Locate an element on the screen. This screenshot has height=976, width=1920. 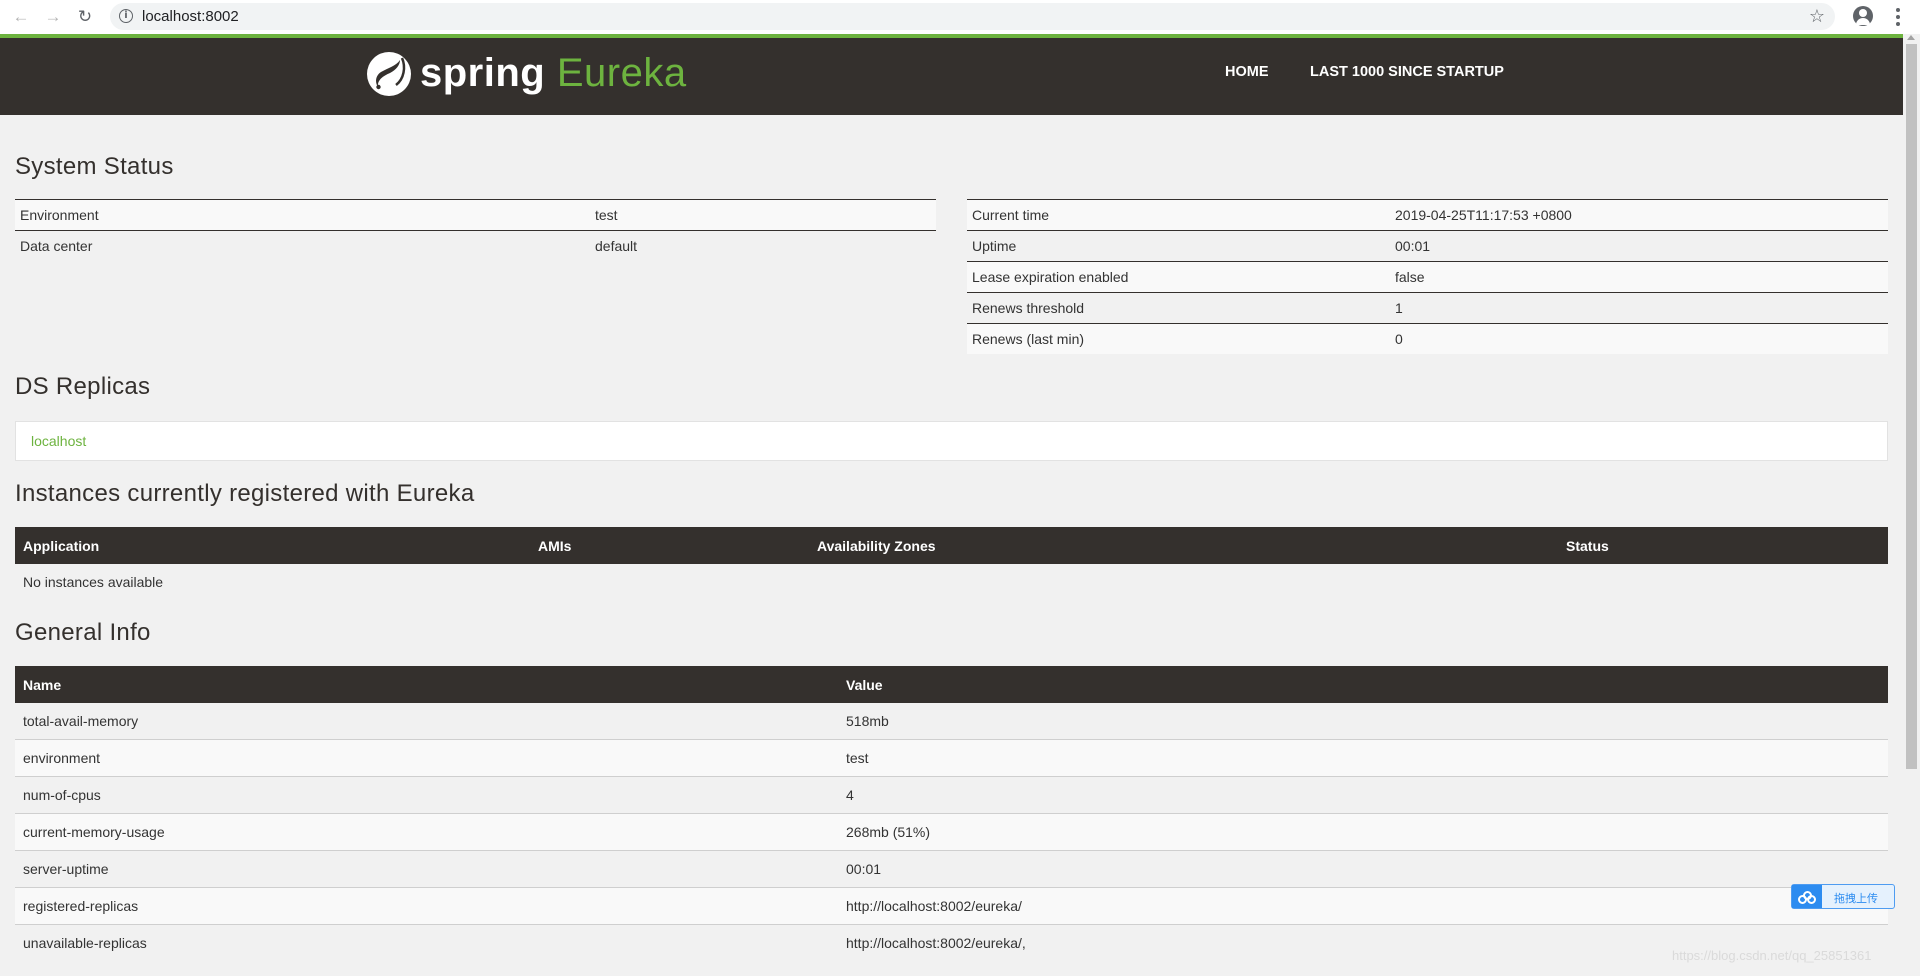
system-status-heading: System Status is located at coordinates (94, 166).